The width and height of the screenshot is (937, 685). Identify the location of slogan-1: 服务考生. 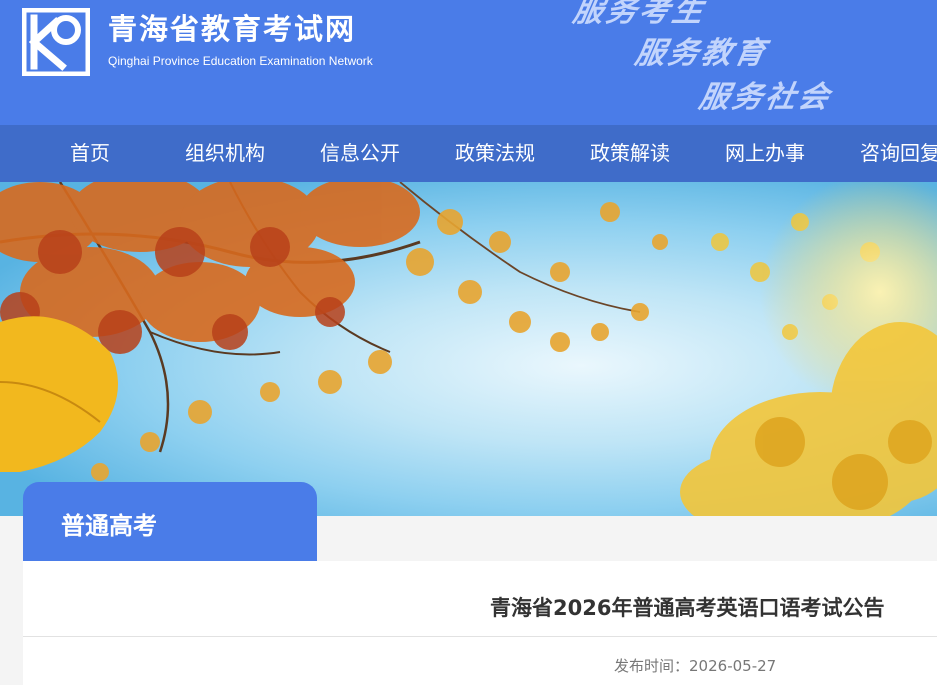
(639, 14).